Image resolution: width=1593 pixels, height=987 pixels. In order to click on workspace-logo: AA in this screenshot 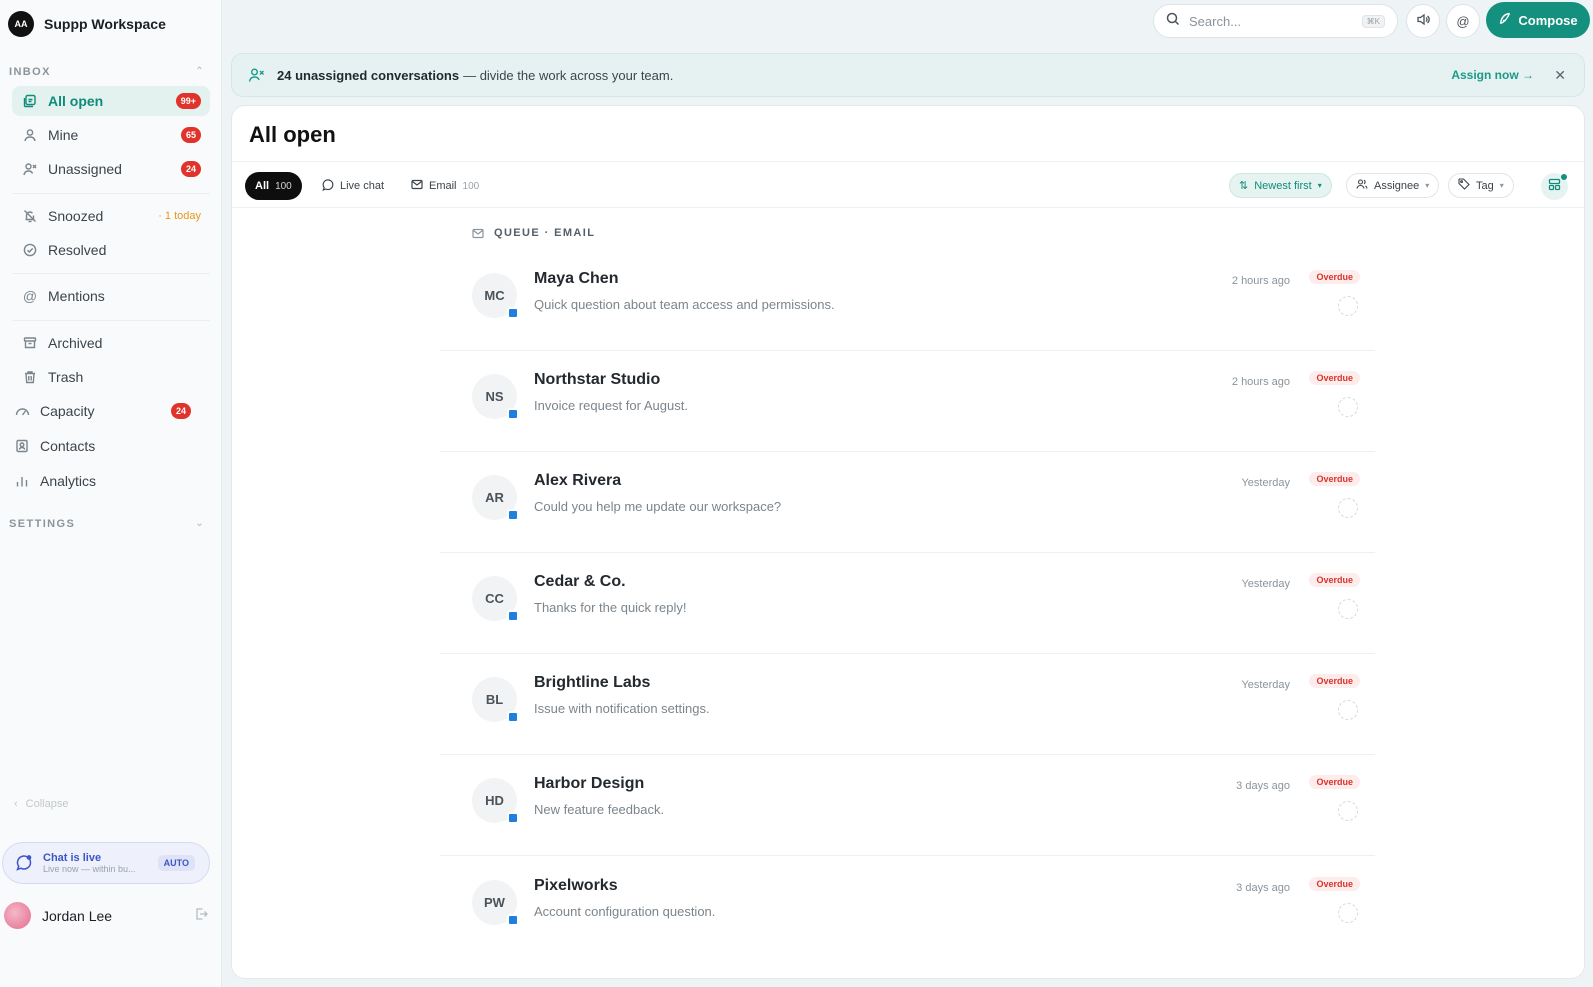, I will do `click(21, 24)`.